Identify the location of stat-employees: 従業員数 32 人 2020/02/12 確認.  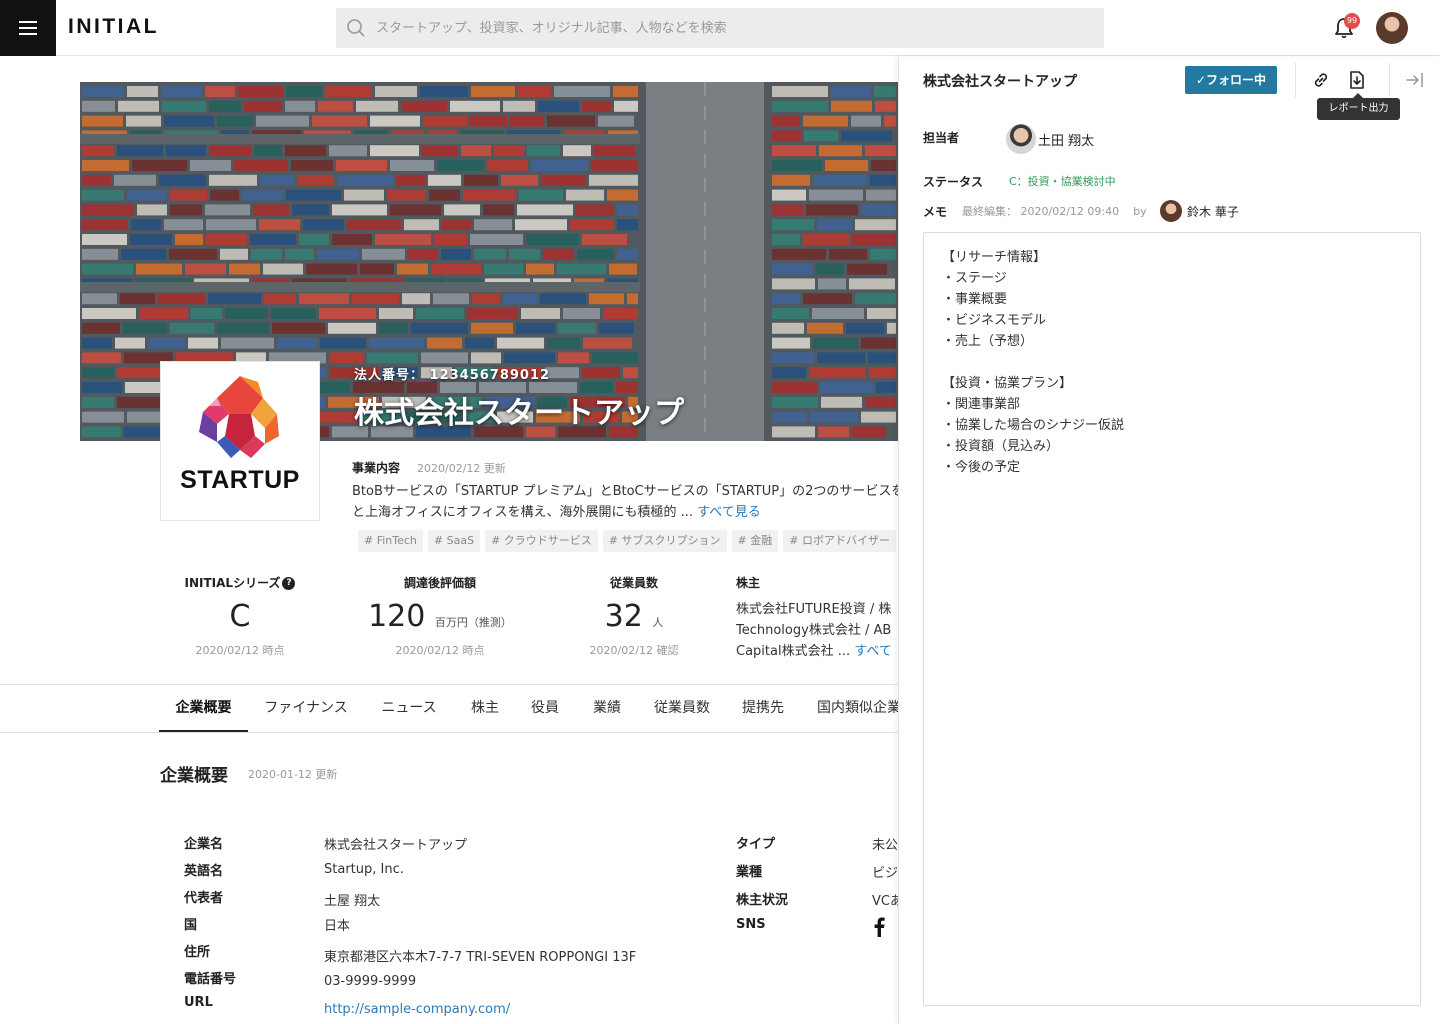
(634, 616).